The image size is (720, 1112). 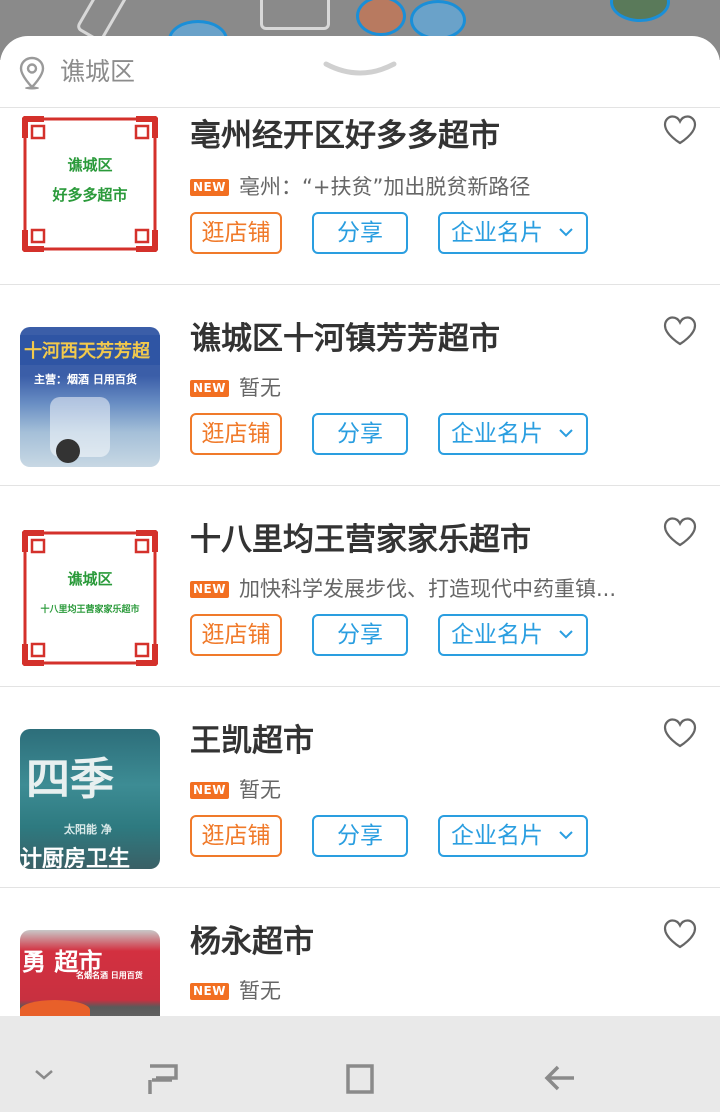 I want to click on location-label: 谯城区, so click(x=97, y=72).